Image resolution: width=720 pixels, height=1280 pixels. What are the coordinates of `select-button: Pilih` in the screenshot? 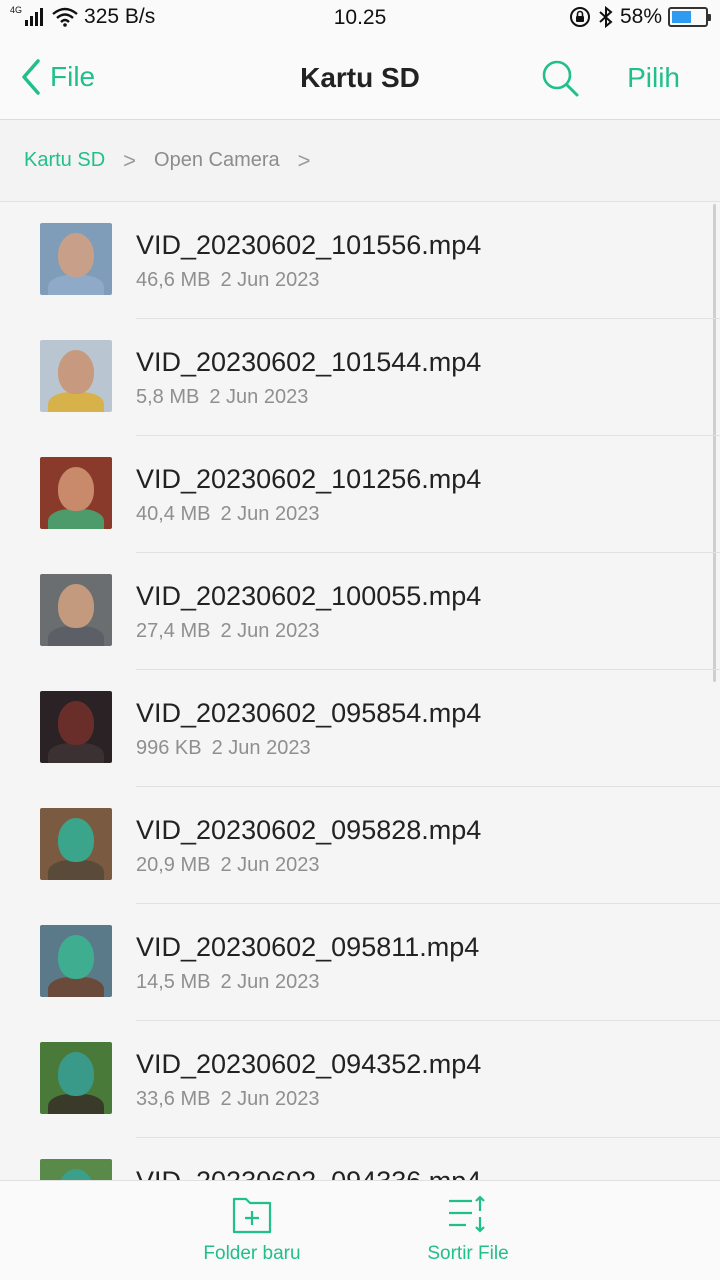 It's located at (653, 78).